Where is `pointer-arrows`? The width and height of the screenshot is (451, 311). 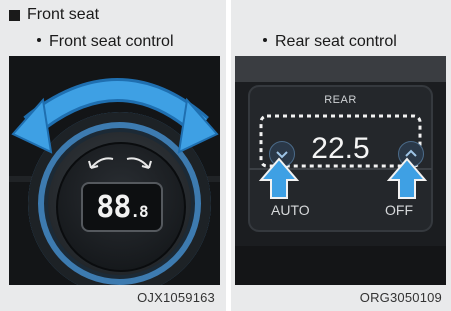 pointer-arrows is located at coordinates (343, 178).